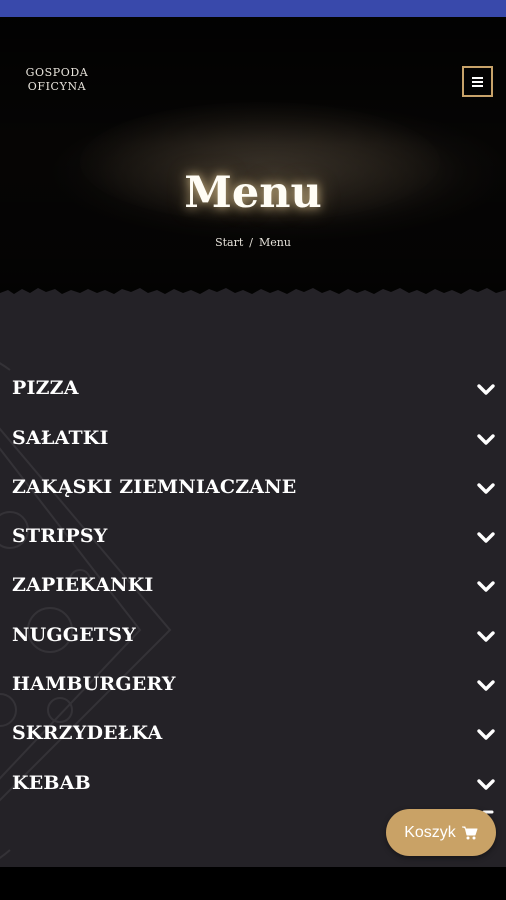 Image resolution: width=506 pixels, height=900 pixels. I want to click on page-title: Menu, so click(253, 193).